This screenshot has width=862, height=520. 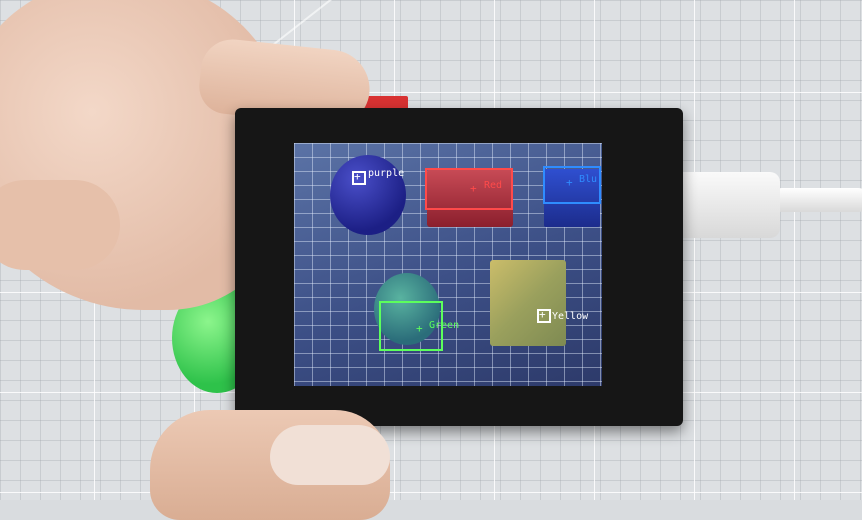 I want to click on purple-detection-label: purple, so click(x=386, y=173).